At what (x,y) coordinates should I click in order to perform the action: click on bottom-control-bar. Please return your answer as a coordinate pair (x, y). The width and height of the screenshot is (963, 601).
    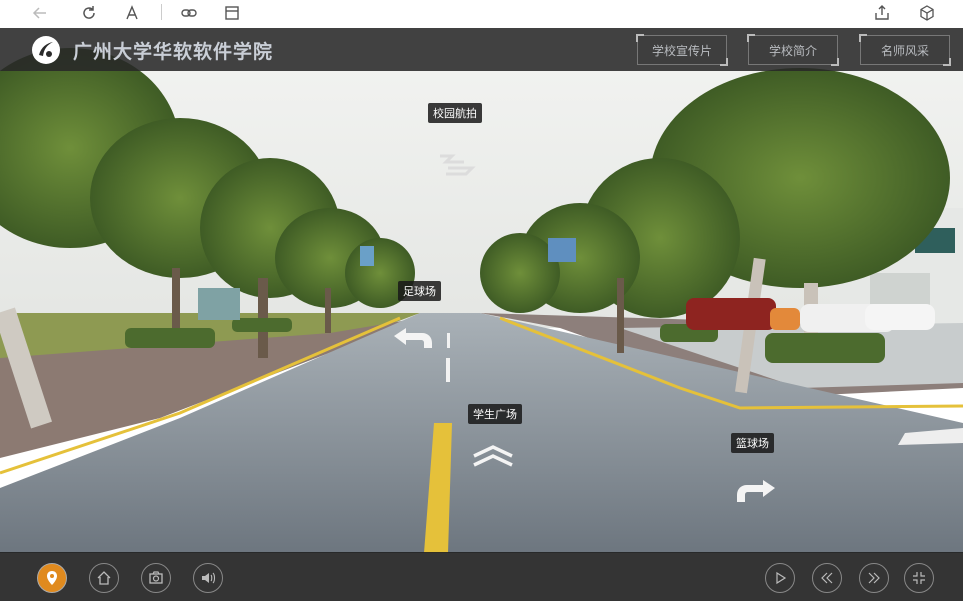
    Looking at the image, I should click on (481, 576).